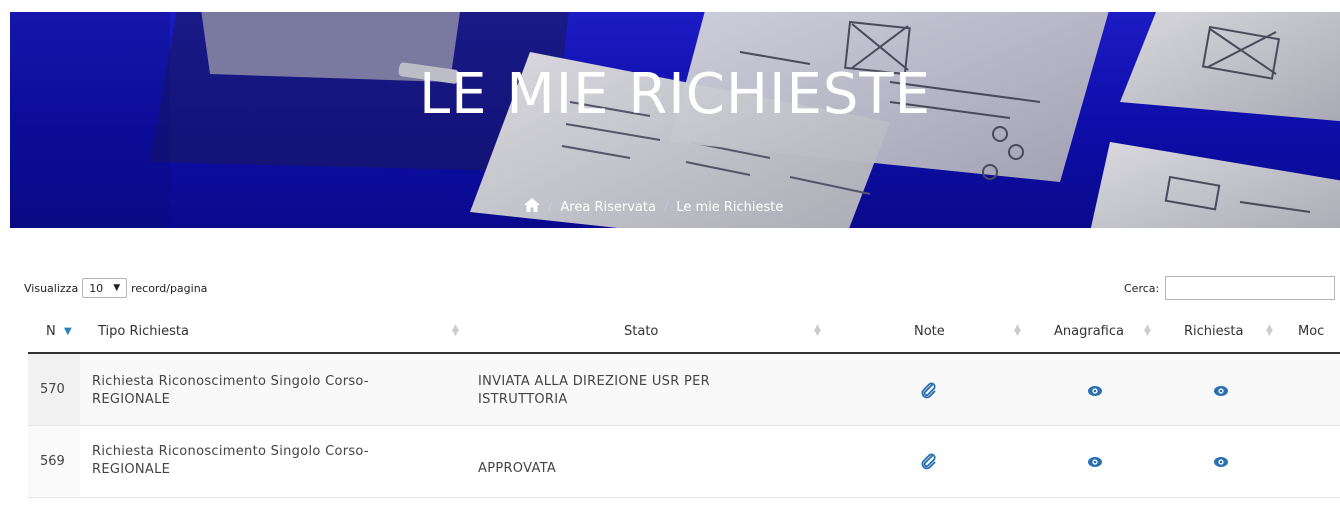  Describe the element at coordinates (929, 331) in the screenshot. I see `column-header-note: Note` at that location.